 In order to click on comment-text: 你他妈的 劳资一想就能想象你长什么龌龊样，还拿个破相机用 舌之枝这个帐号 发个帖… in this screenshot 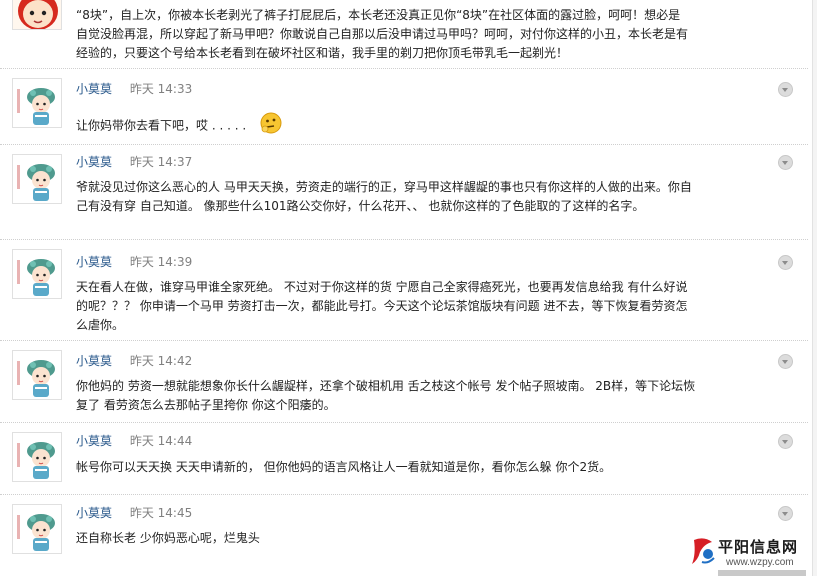, I will do `click(386, 395)`.